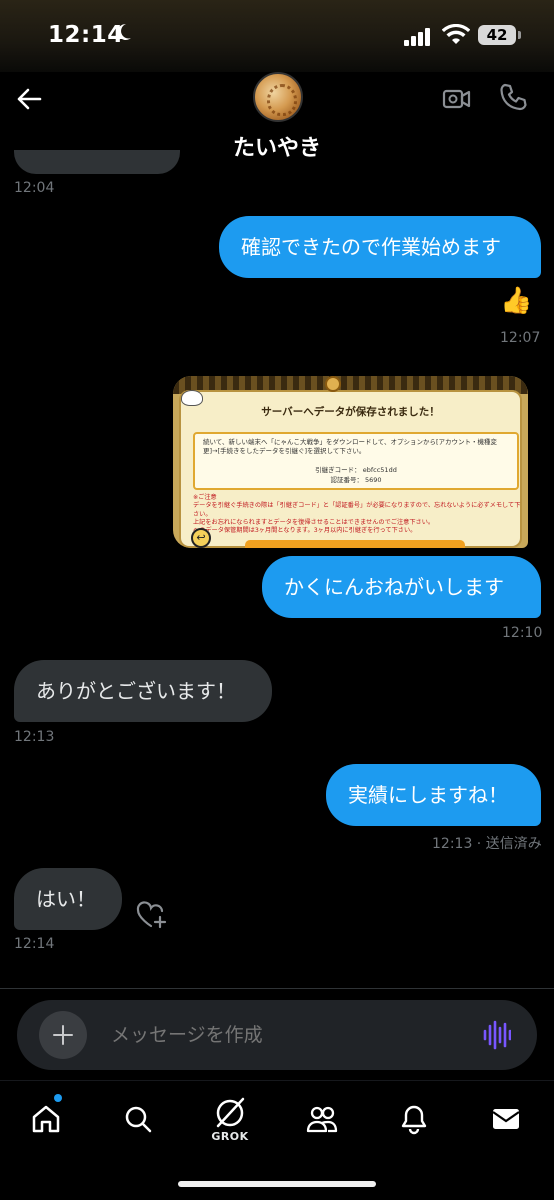 This screenshot has width=554, height=1200. Describe the element at coordinates (419, 37) in the screenshot. I see `cellular-signal-icon` at that location.